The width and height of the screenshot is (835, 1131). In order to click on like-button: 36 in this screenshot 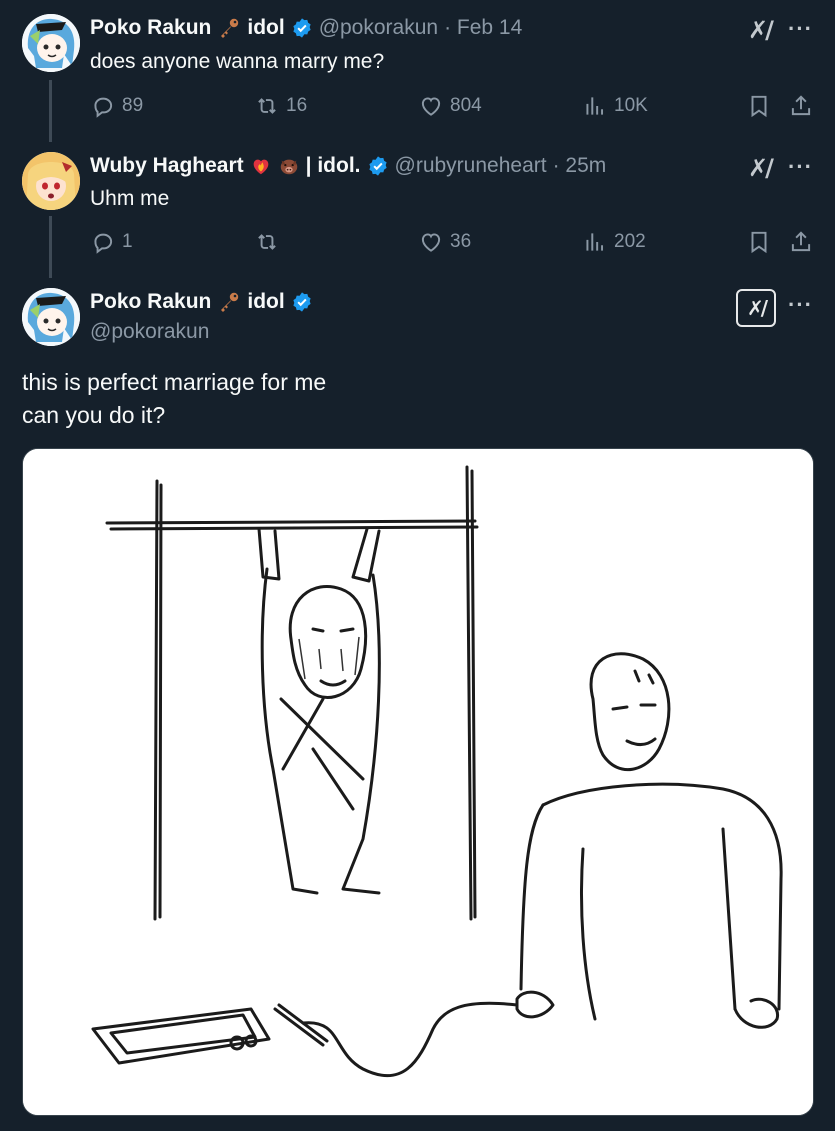, I will do `click(444, 242)`.